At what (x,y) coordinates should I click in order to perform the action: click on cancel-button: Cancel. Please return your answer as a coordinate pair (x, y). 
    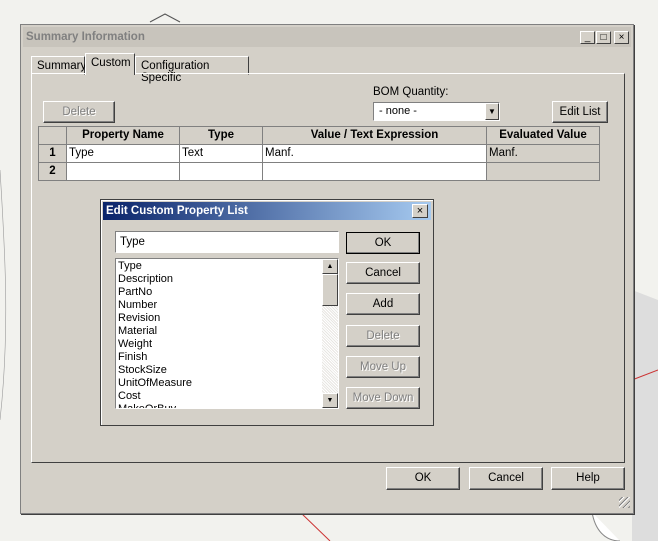
    Looking at the image, I should click on (506, 478).